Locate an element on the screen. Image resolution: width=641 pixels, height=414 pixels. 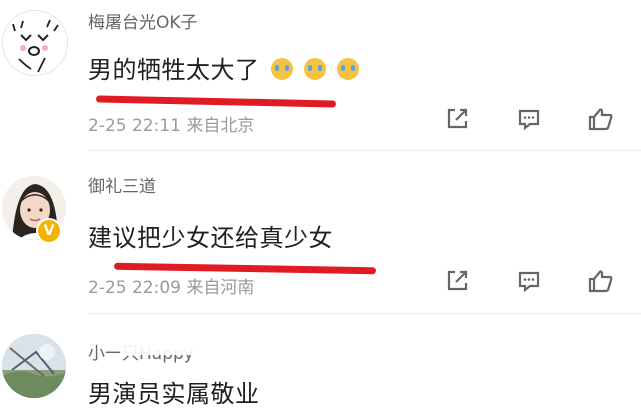
comment-content: 男的牺牲太大了 is located at coordinates (223, 67).